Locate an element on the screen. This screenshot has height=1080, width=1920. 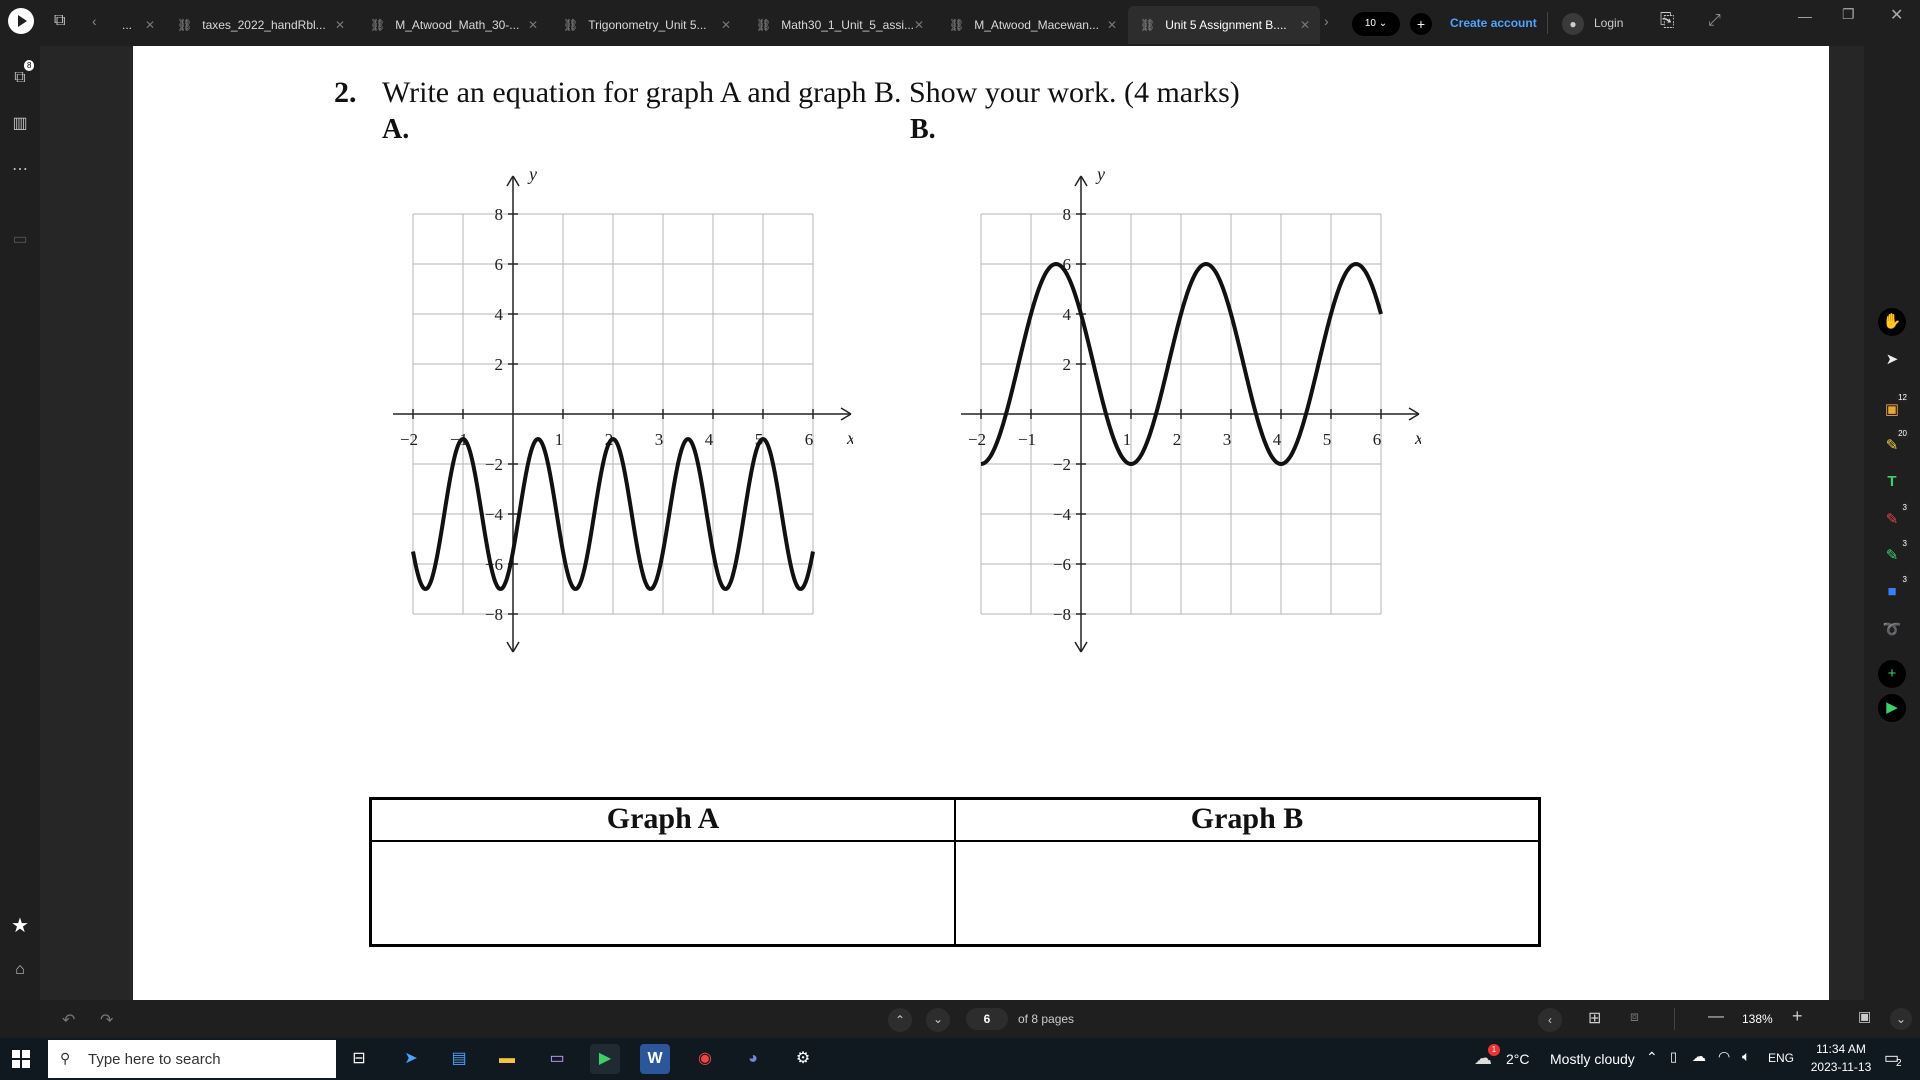
wifi-icon: ◠ is located at coordinates (1724, 1056).